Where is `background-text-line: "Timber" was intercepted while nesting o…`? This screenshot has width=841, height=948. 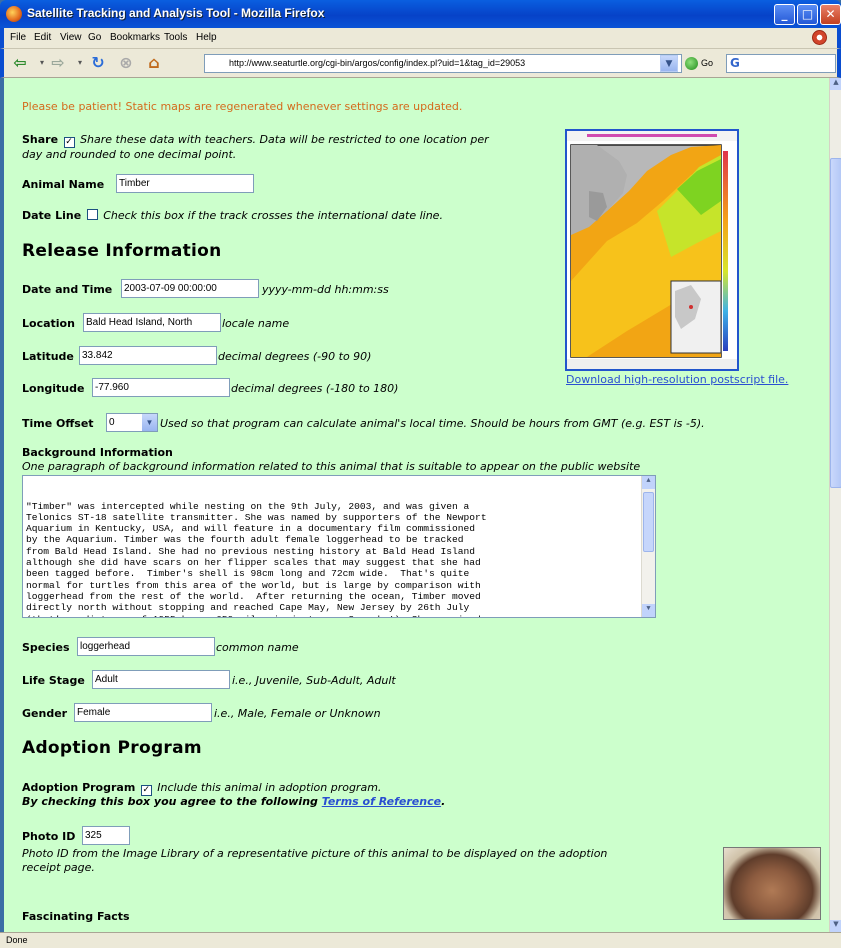
background-text-line: "Timber" was intercepted while nesting o… is located at coordinates (248, 506).